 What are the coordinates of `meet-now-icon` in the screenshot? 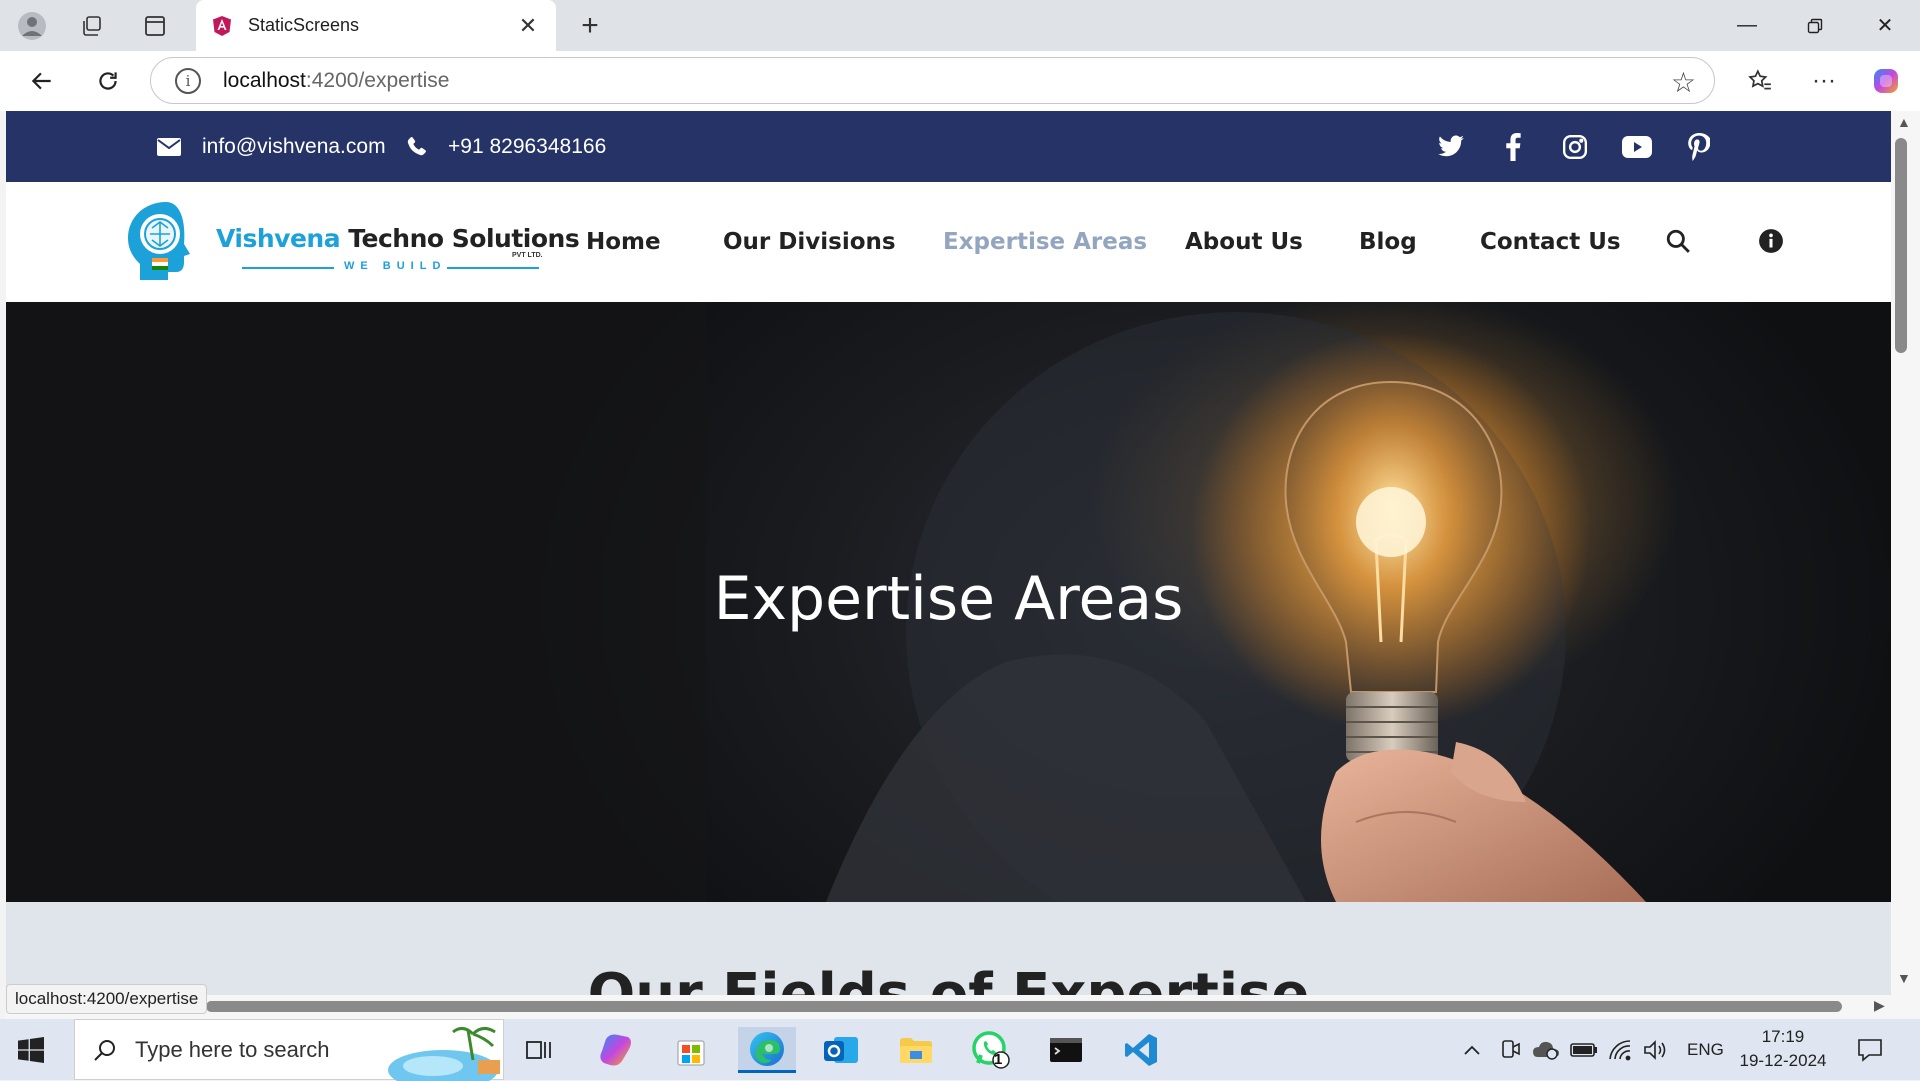 It's located at (1511, 1049).